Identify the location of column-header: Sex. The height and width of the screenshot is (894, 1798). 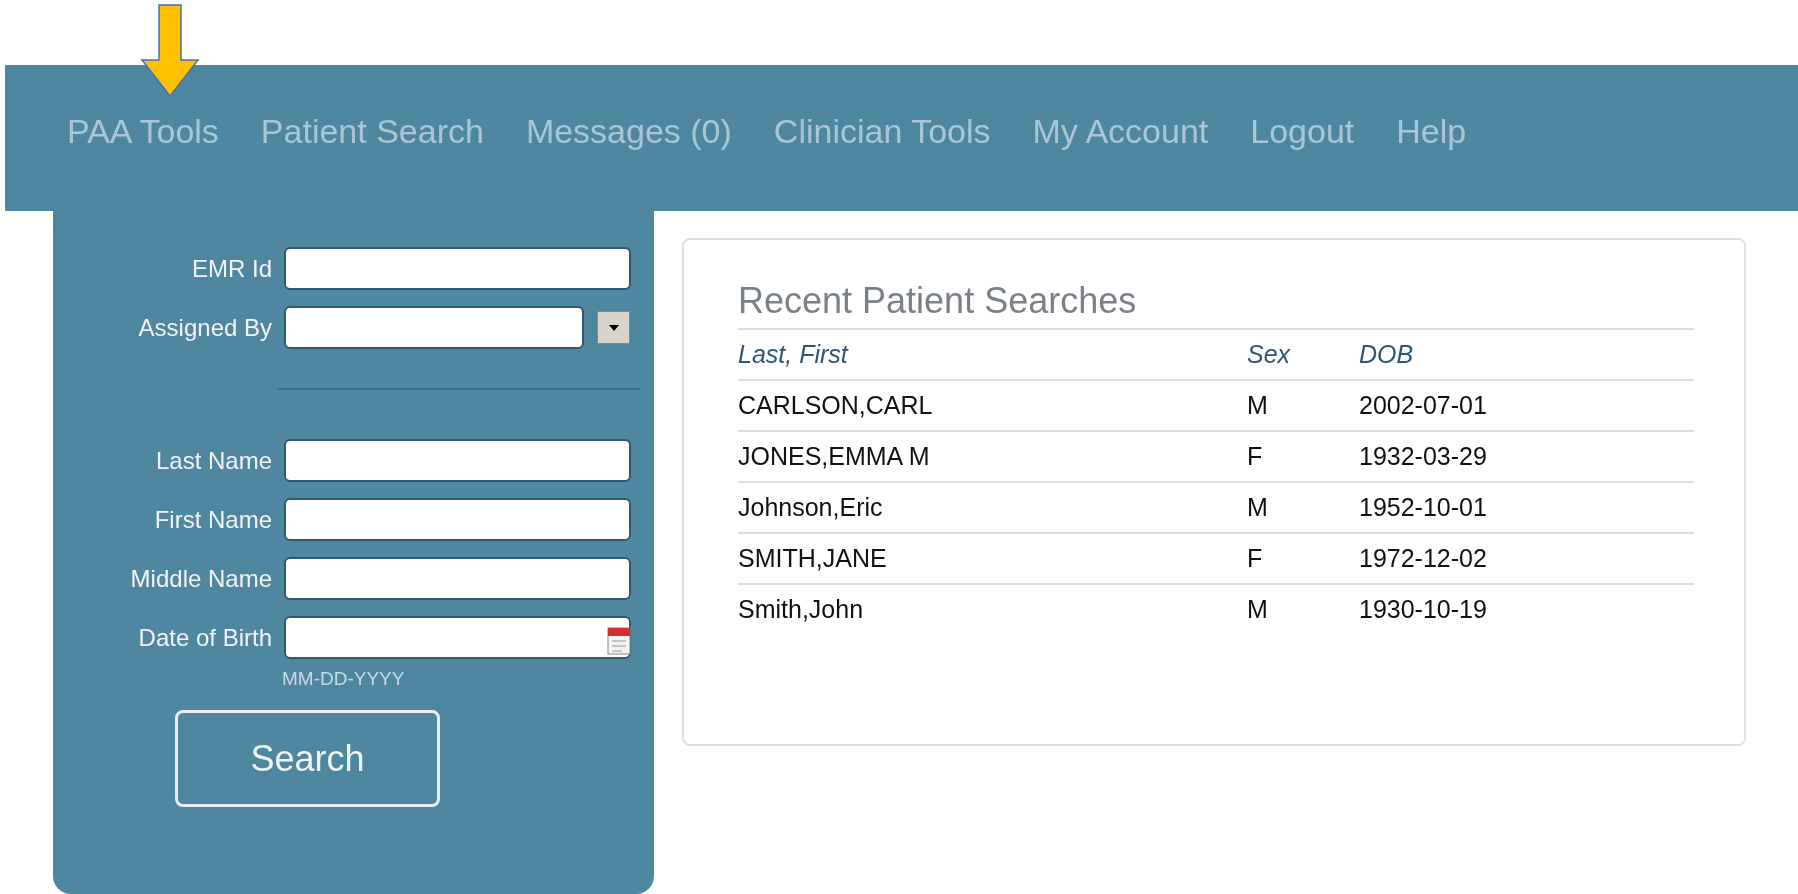
(1303, 354).